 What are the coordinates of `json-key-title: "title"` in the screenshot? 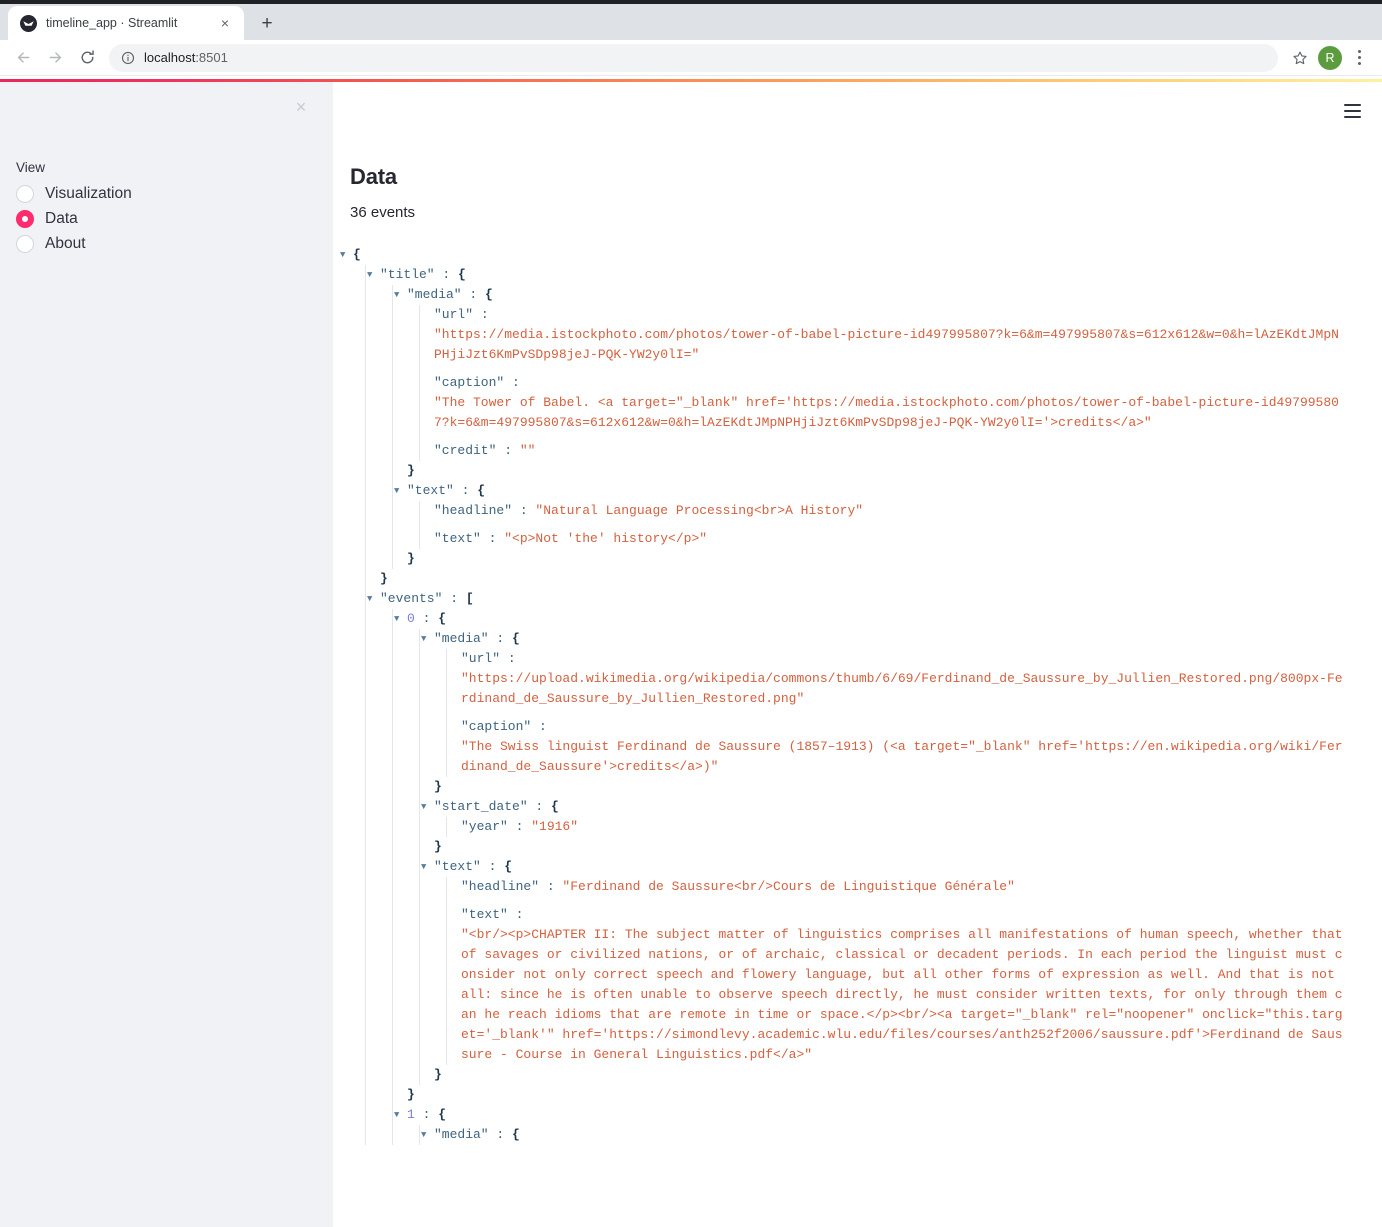 It's located at (407, 274).